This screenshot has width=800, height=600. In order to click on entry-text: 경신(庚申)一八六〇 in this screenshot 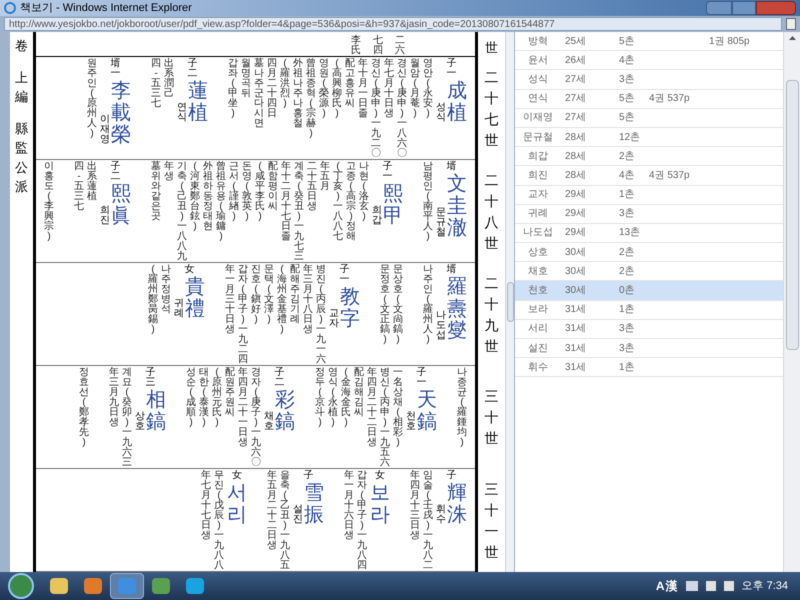, I will do `click(402, 109)`.